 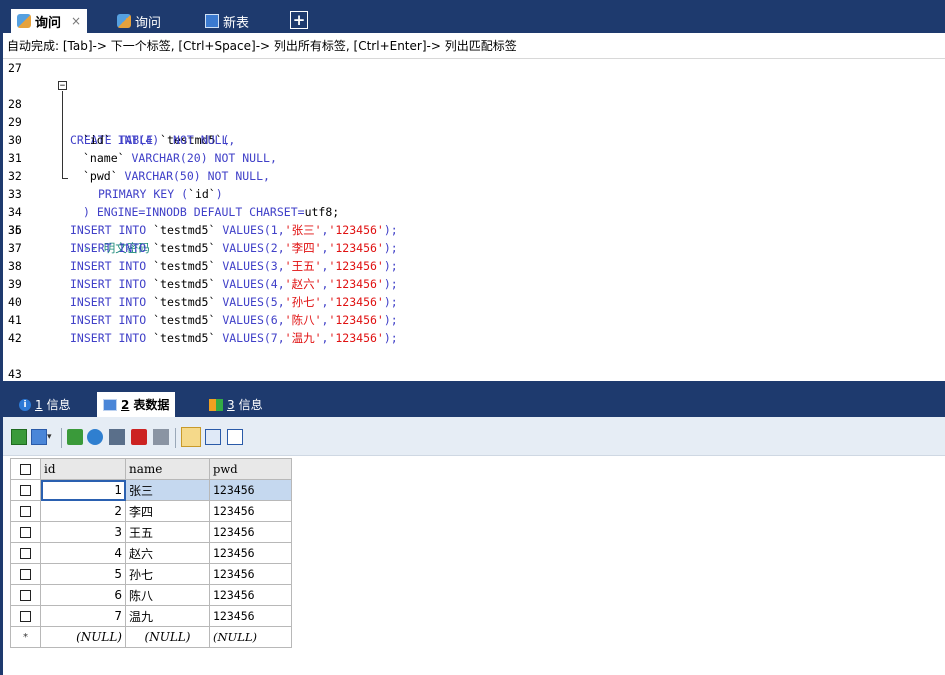 I want to click on table-row: 2 李四 123456, so click(x=151, y=511).